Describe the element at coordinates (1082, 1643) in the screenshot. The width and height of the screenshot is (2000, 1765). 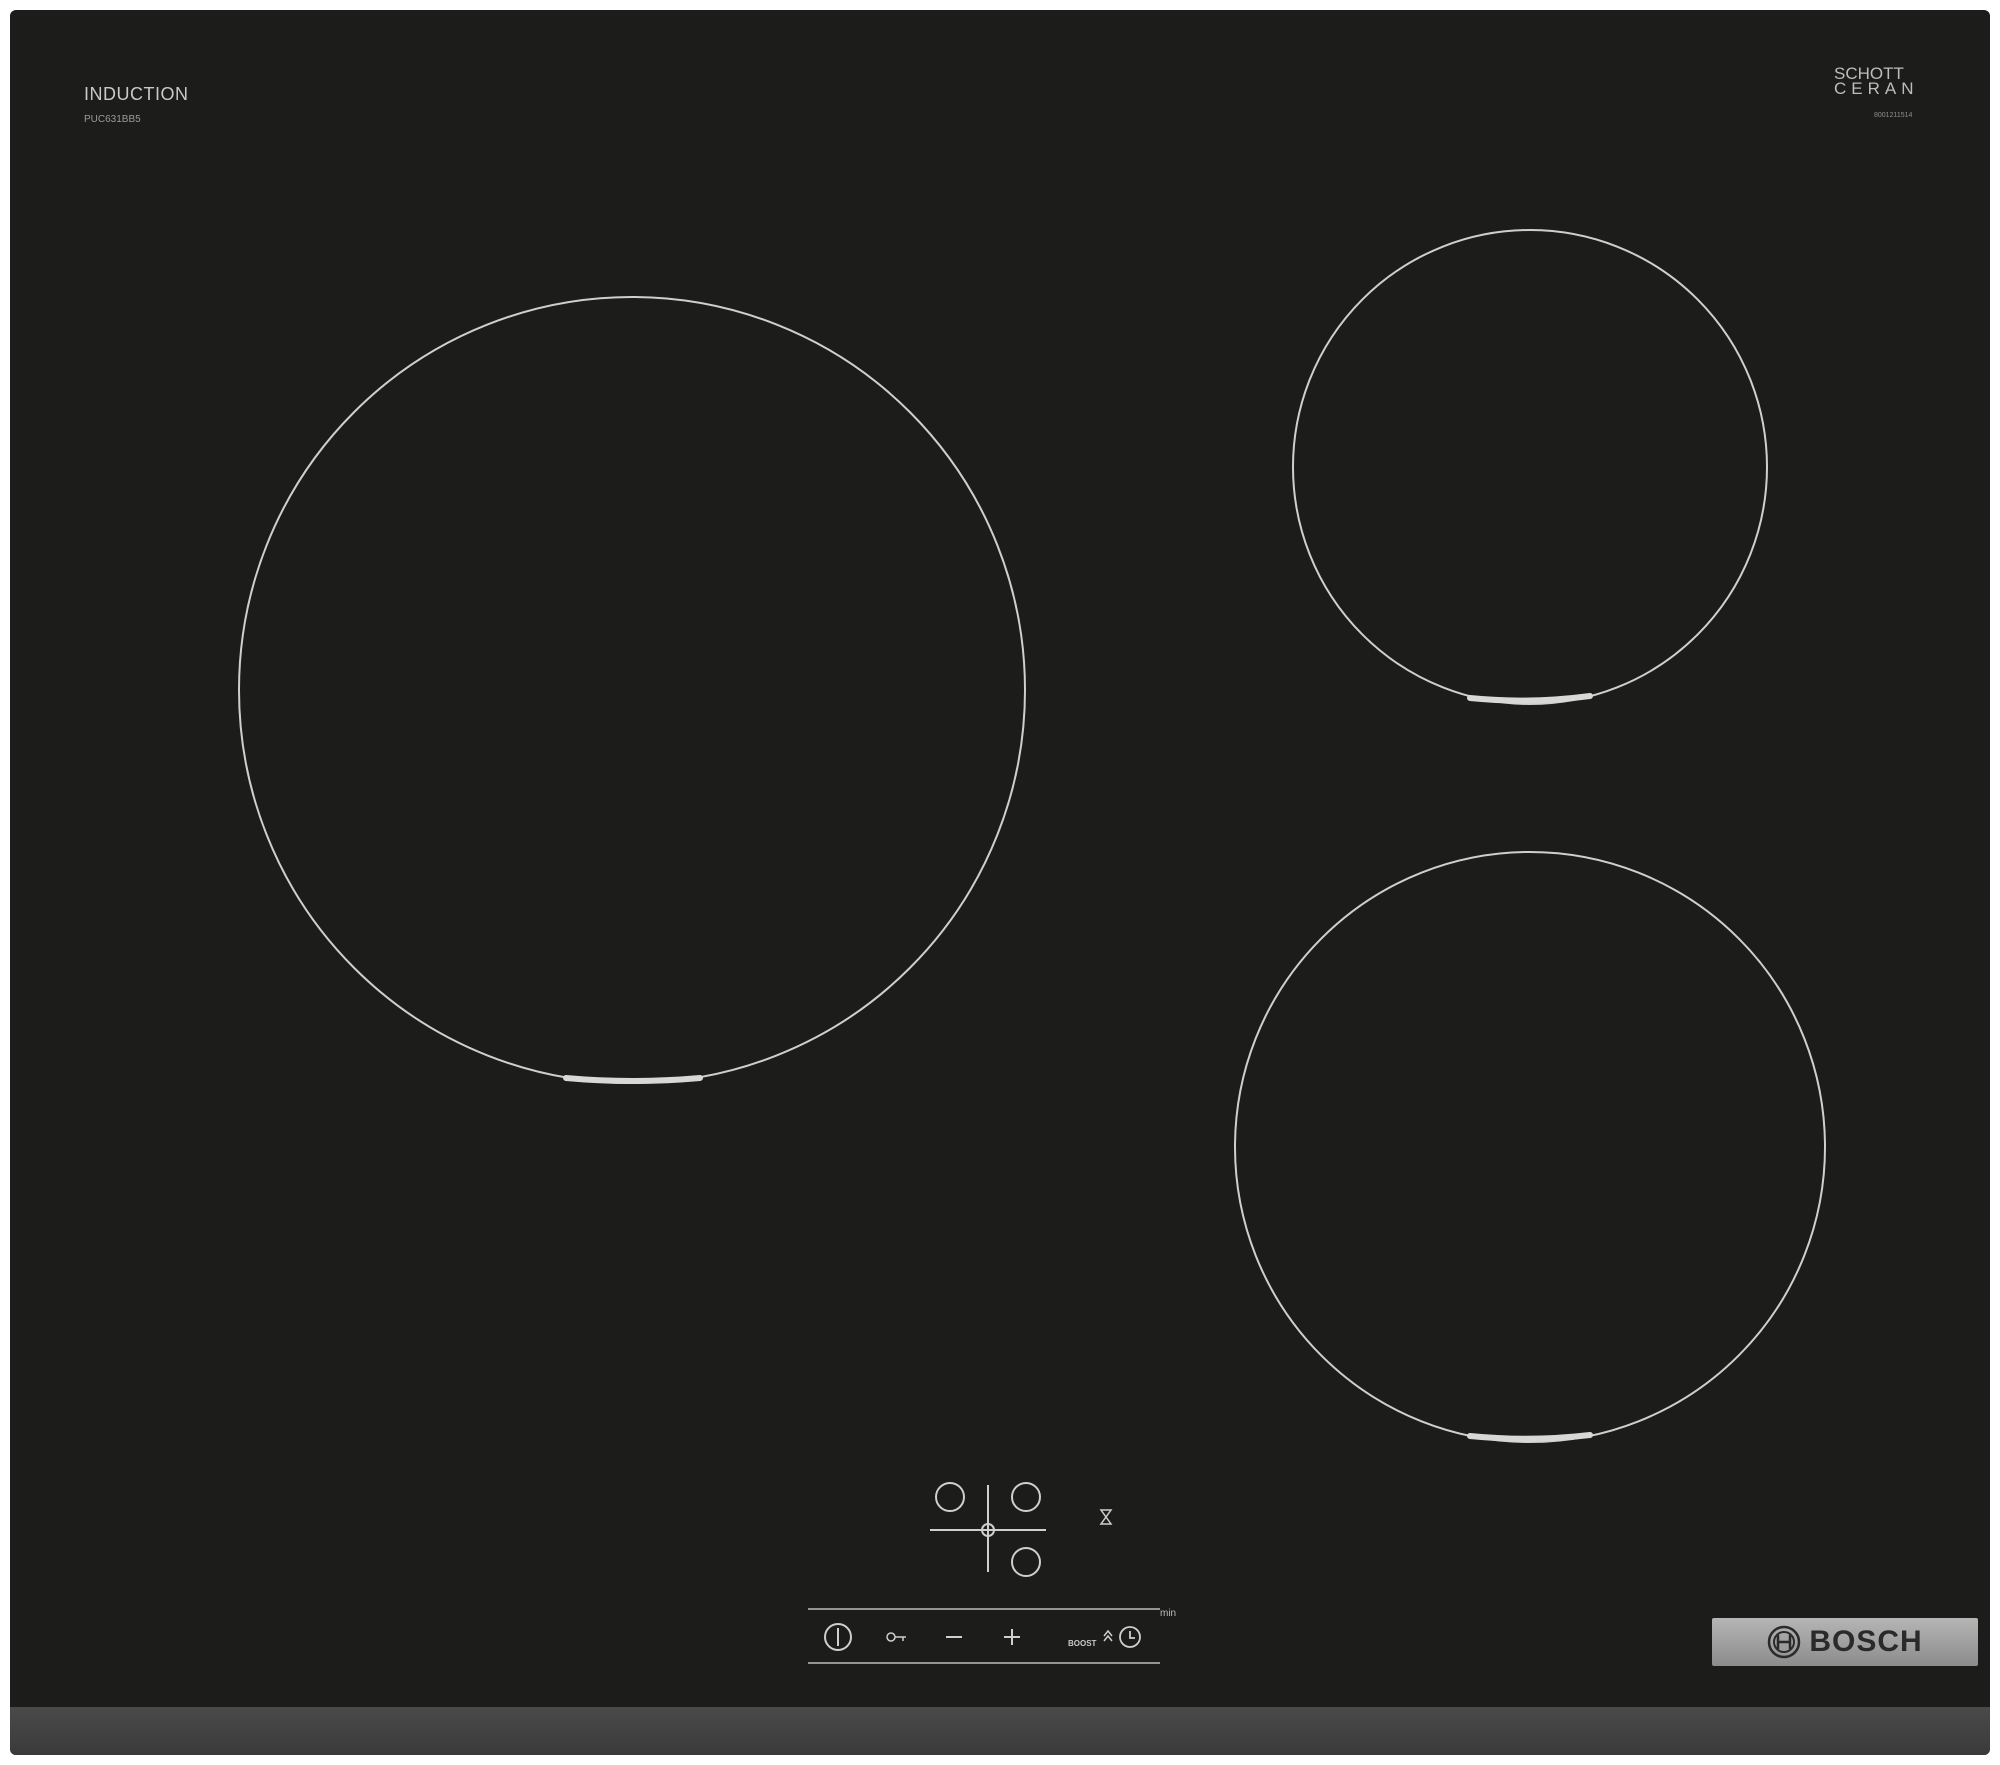
I see `boost-button: BOOST` at that location.